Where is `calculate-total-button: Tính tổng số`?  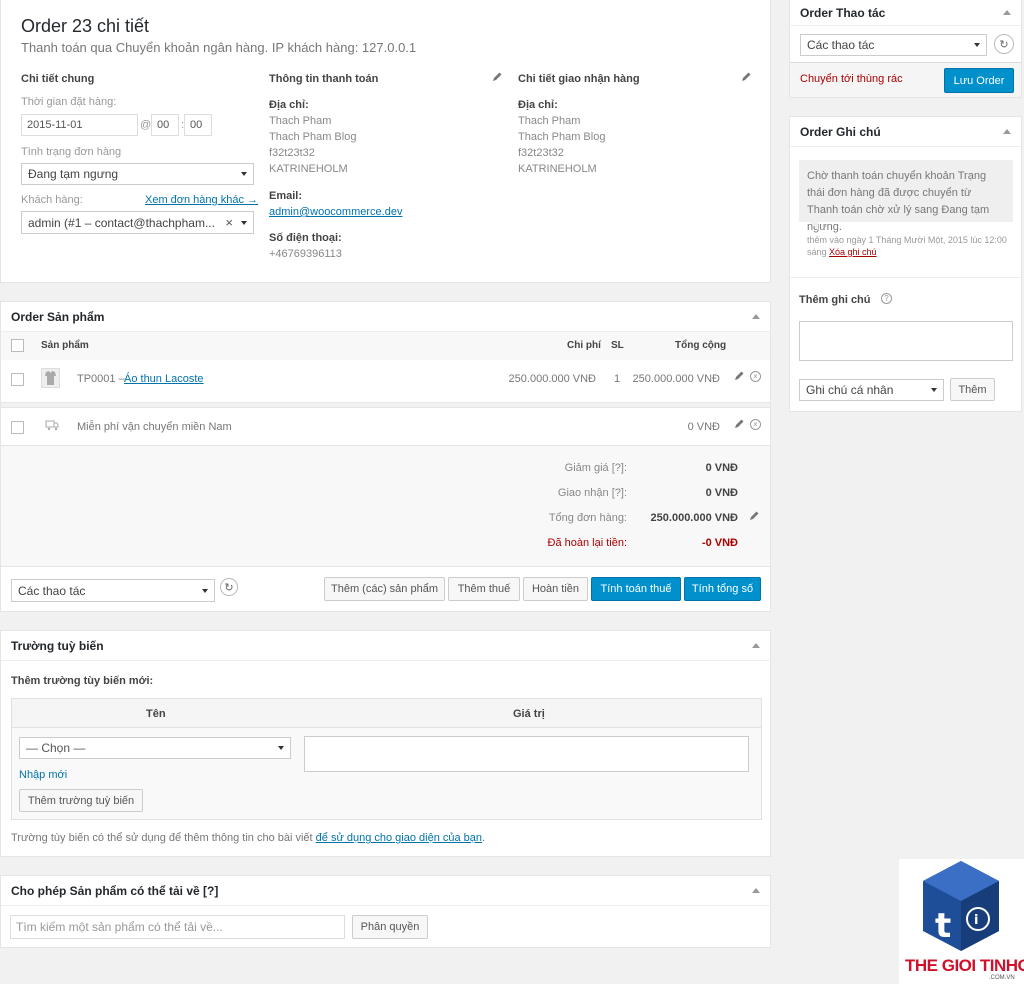 calculate-total-button: Tính tổng số is located at coordinates (722, 589).